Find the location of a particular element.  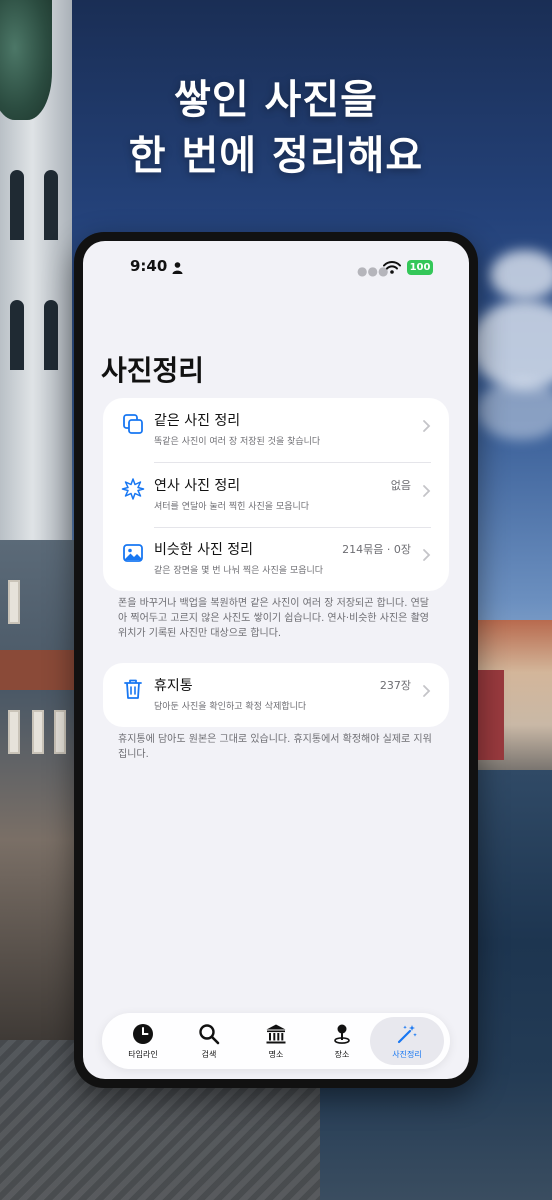

landmark-icon is located at coordinates (276, 1034).